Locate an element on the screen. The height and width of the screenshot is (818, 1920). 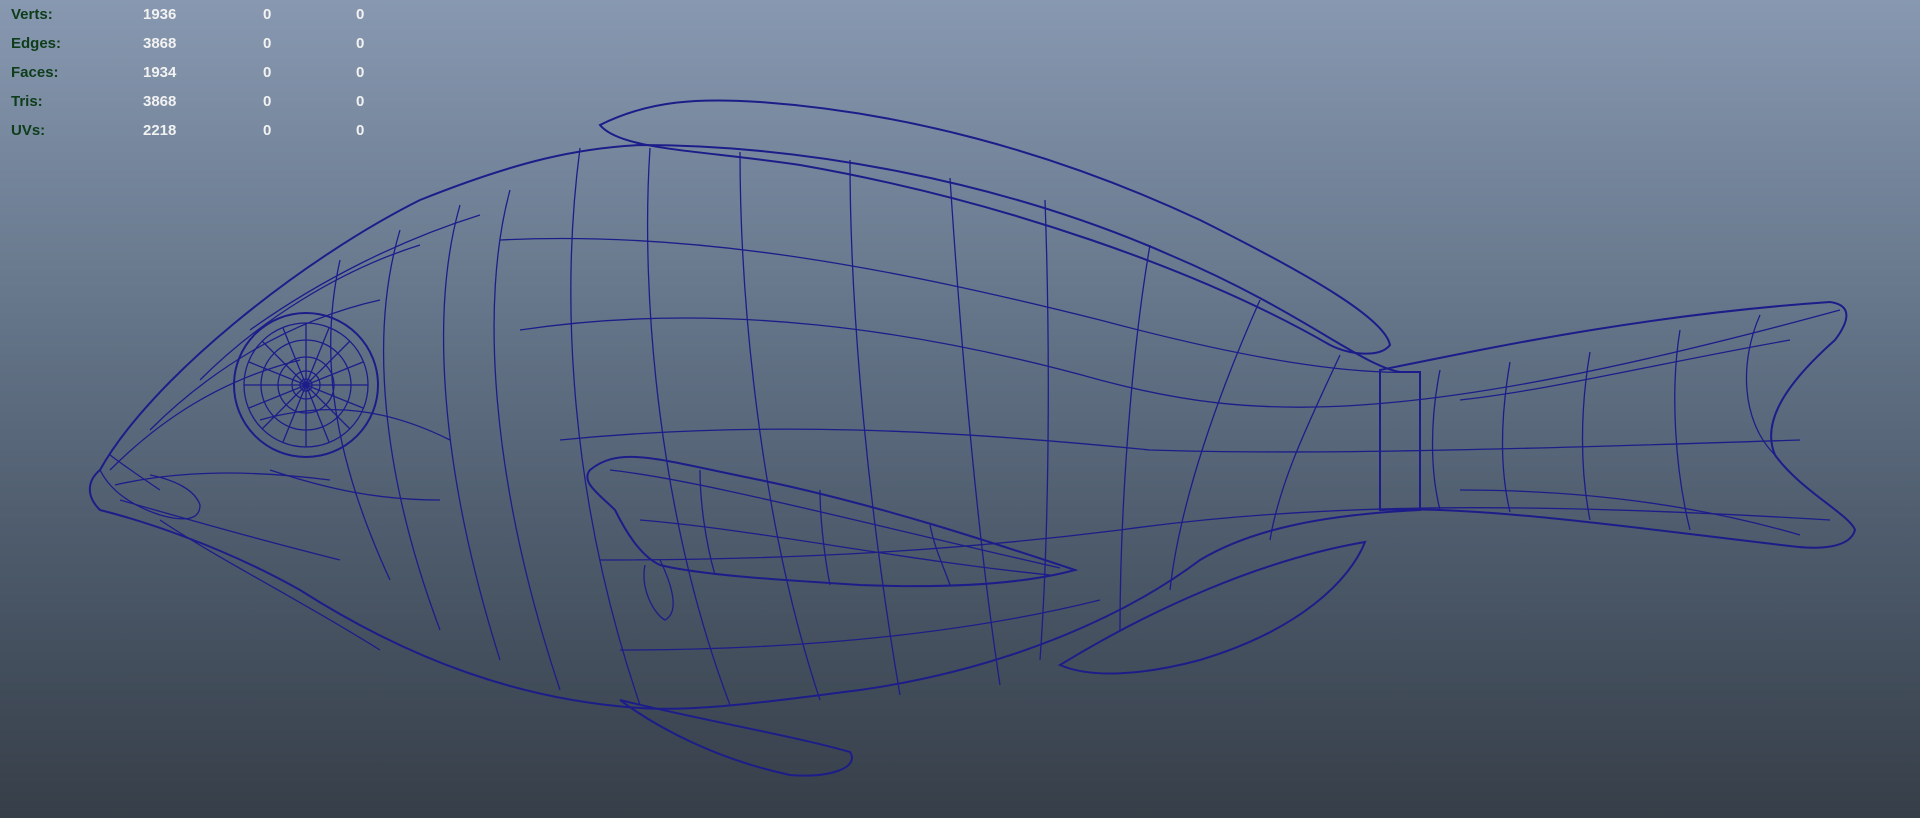
head-wireframe is located at coordinates (330, 440).